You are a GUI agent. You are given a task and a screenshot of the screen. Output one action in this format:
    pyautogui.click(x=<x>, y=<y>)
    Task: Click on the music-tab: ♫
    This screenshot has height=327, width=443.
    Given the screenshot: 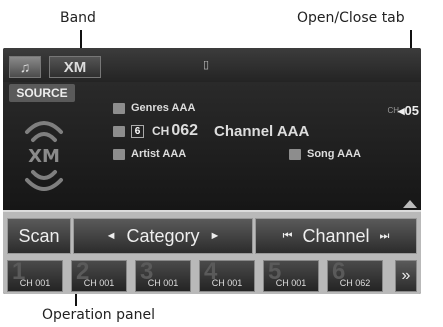 What is the action you would take?
    pyautogui.click(x=25, y=67)
    